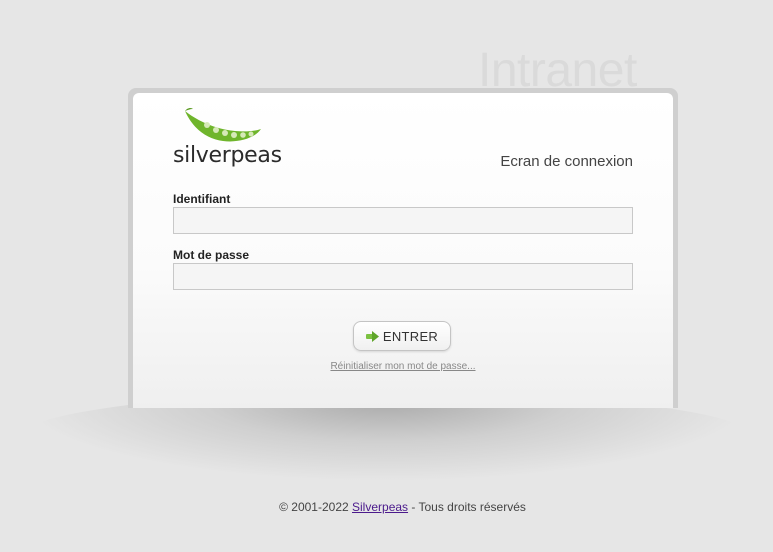 Image resolution: width=773 pixels, height=552 pixels. I want to click on footer-copyright: © 2001-2022, so click(314, 507).